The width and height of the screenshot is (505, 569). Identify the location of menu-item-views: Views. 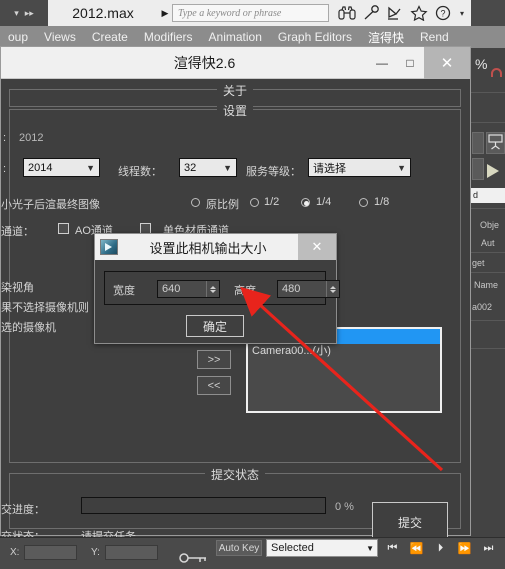
(60, 37).